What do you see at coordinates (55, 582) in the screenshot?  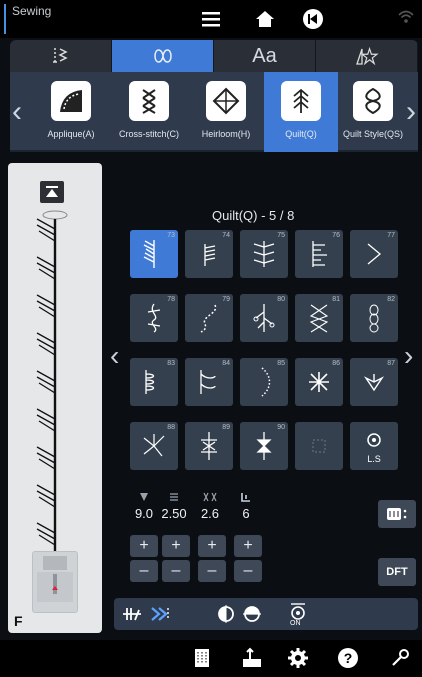 I see `presser-foot-image` at bounding box center [55, 582].